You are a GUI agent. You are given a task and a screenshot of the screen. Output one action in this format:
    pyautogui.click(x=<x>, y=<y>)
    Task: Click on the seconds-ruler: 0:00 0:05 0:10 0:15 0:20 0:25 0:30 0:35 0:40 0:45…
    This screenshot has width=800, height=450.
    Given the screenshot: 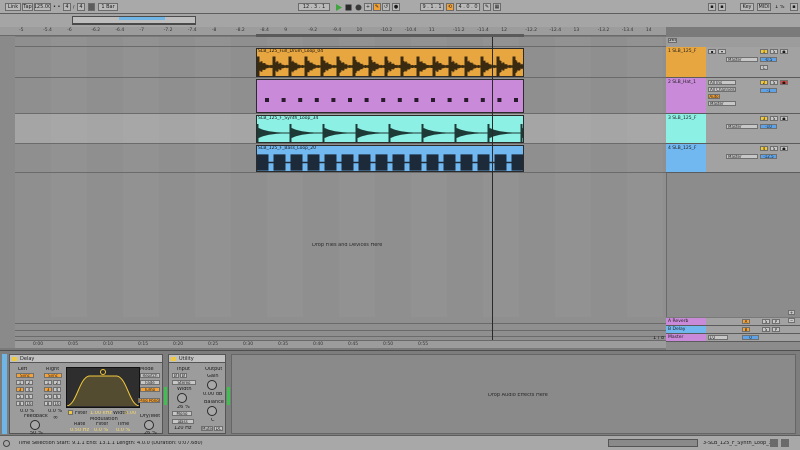 What is the action you would take?
    pyautogui.click(x=340, y=344)
    